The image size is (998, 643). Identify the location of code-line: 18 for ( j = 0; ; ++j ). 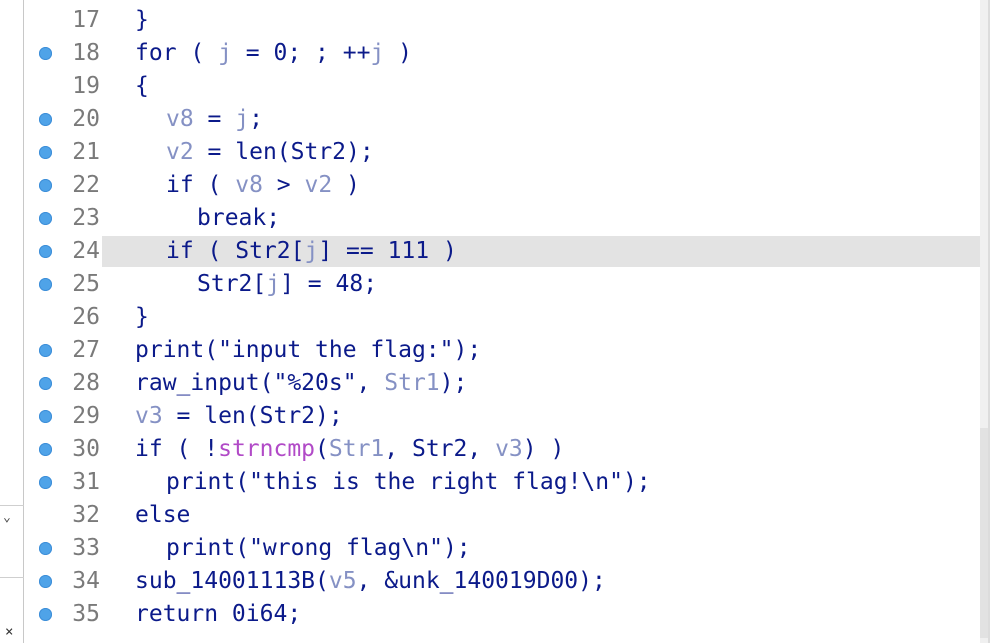
(508, 53).